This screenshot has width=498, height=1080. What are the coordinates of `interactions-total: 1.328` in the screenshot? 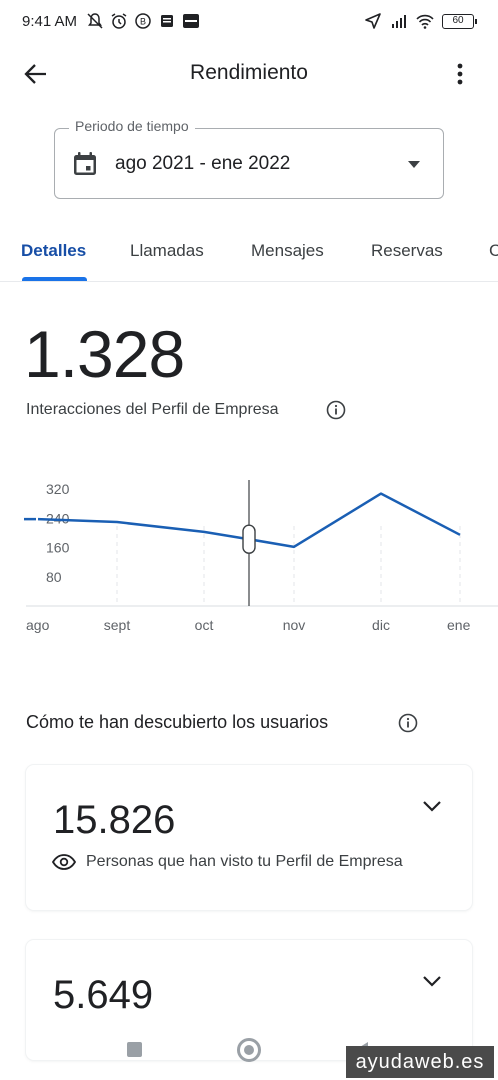 It's located at (104, 354).